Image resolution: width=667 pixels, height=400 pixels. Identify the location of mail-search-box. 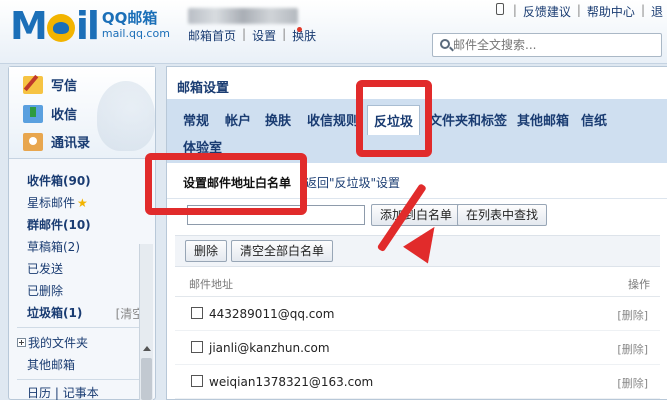
(547, 45).